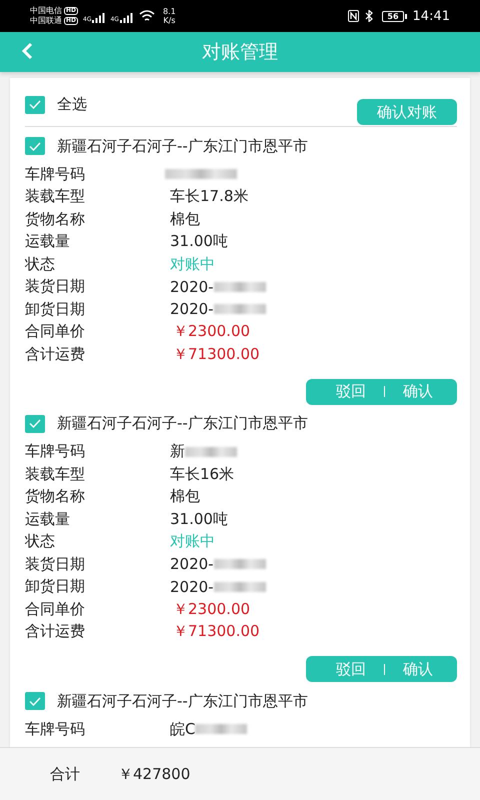 The height and width of the screenshot is (800, 480). What do you see at coordinates (393, 16) in the screenshot?
I see `battery-level: 56` at bounding box center [393, 16].